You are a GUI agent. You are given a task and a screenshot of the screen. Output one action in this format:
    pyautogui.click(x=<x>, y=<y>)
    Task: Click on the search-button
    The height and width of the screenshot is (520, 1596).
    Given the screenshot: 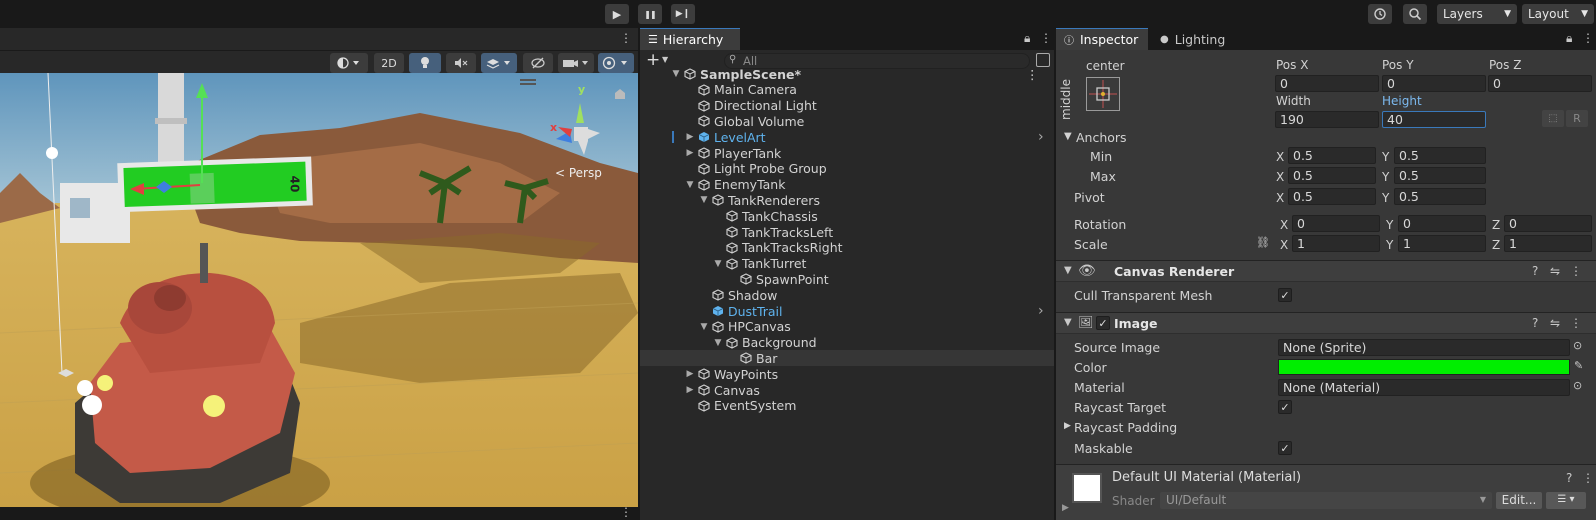 What is the action you would take?
    pyautogui.click(x=1415, y=14)
    